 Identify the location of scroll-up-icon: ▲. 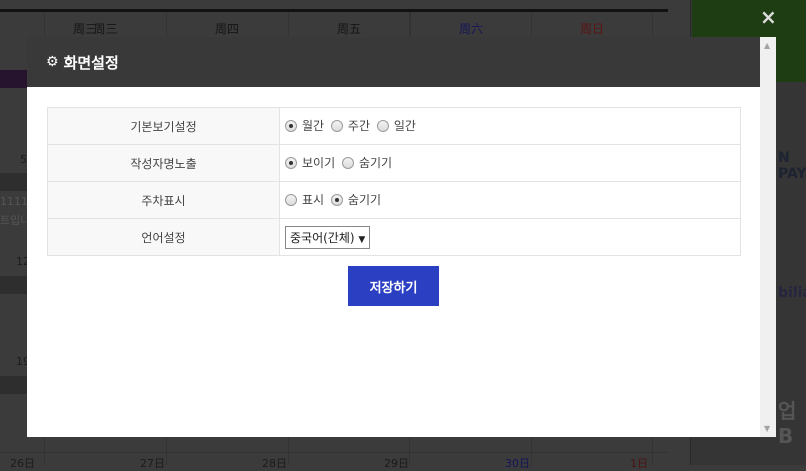
(767, 45).